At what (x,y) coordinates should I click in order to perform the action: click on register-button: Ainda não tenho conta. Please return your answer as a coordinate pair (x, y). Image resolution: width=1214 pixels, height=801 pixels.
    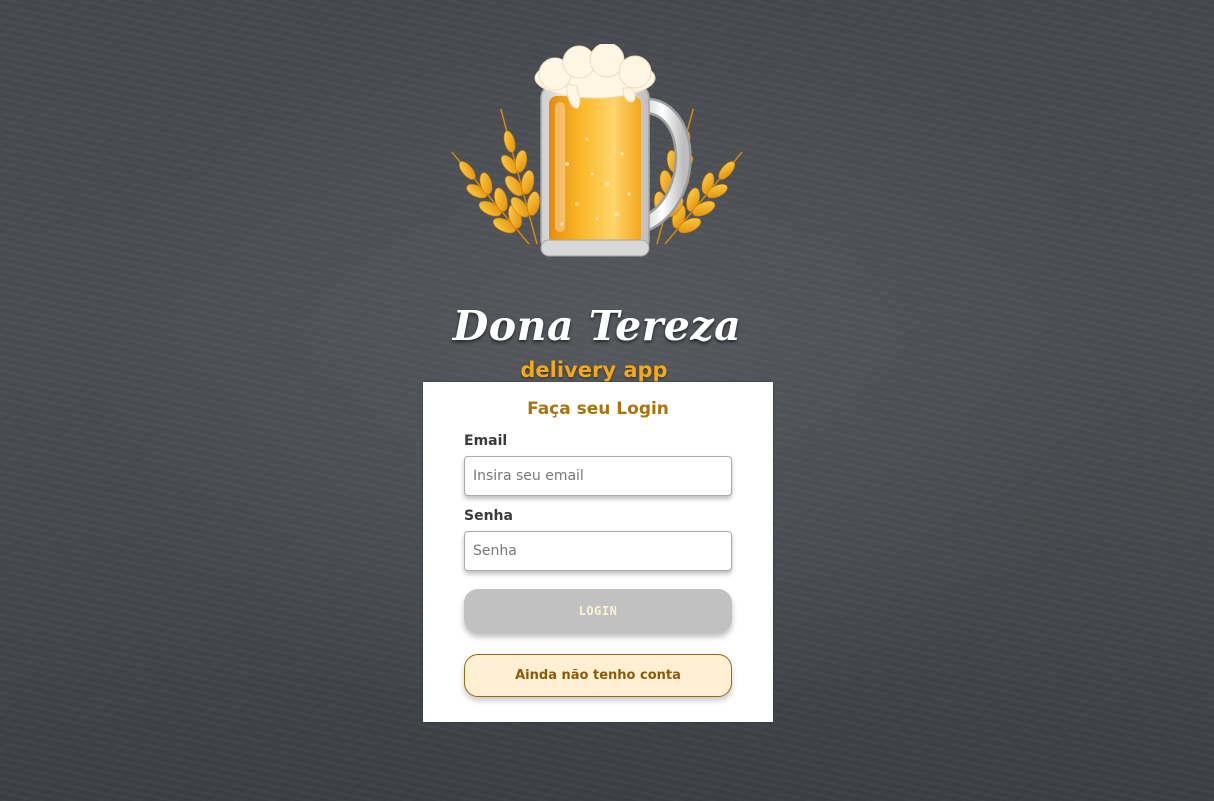
    Looking at the image, I should click on (598, 675).